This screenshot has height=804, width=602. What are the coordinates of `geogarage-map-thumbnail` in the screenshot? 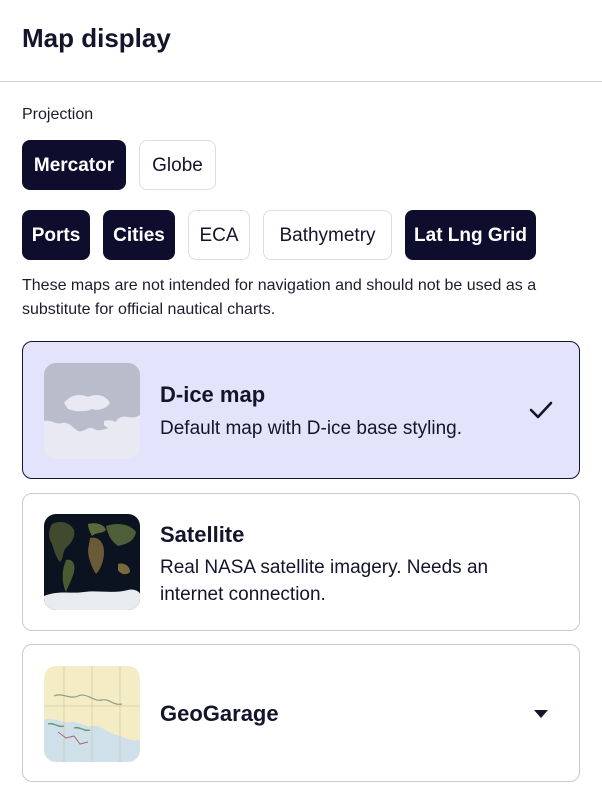 It's located at (92, 714).